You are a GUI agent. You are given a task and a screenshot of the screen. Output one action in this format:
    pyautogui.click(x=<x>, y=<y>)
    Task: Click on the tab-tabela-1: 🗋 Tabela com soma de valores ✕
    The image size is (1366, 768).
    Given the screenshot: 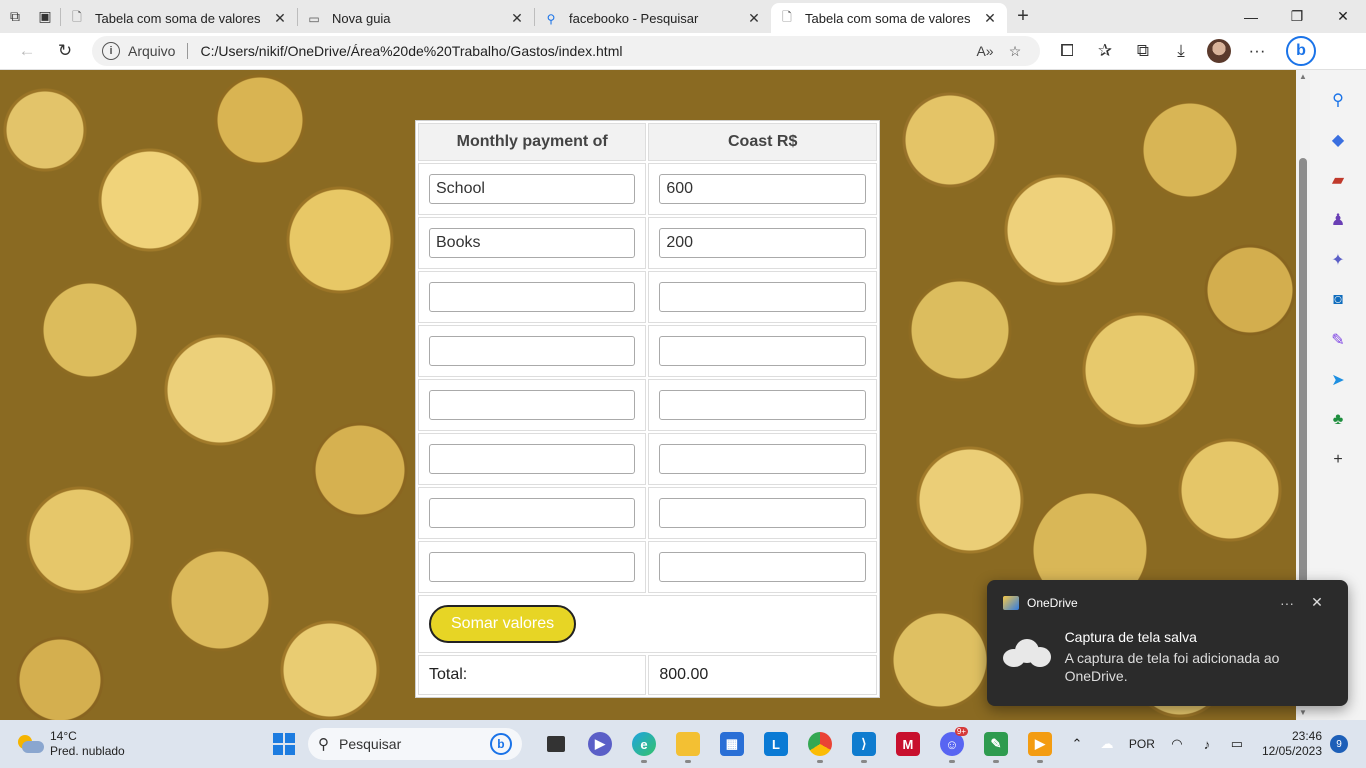 What is the action you would take?
    pyautogui.click(x=179, y=19)
    